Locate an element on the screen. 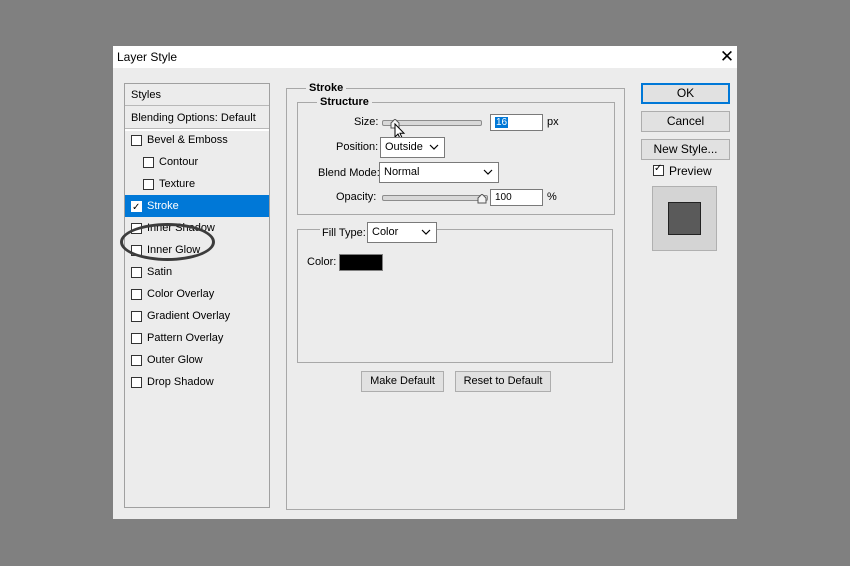  style-item-label: Bevel & Emboss is located at coordinates (187, 140).